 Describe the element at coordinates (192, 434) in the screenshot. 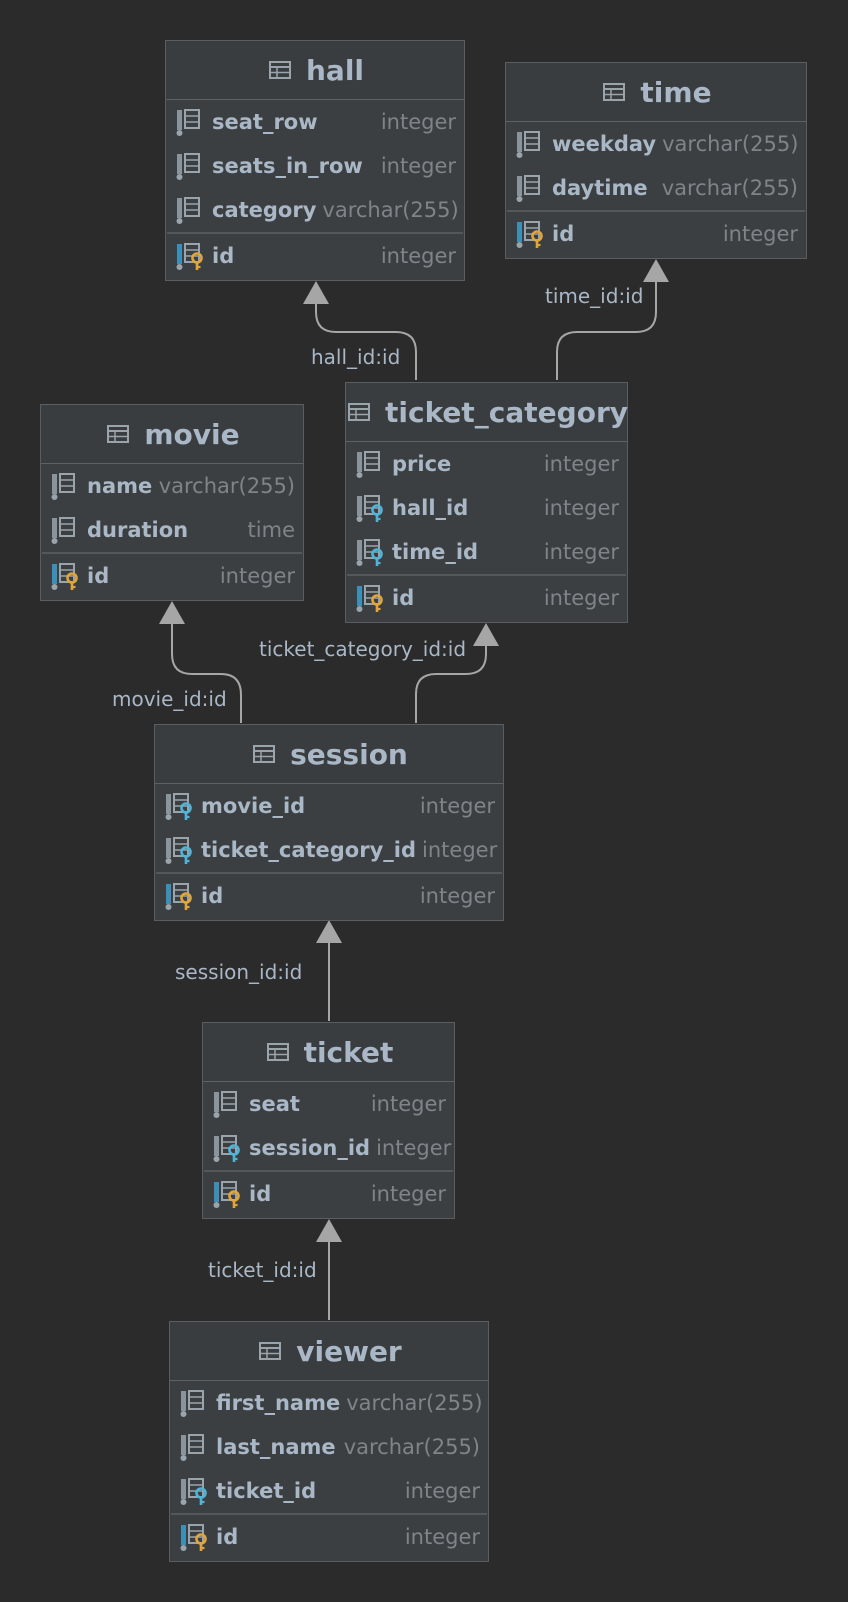

I see `table-name: movie` at that location.